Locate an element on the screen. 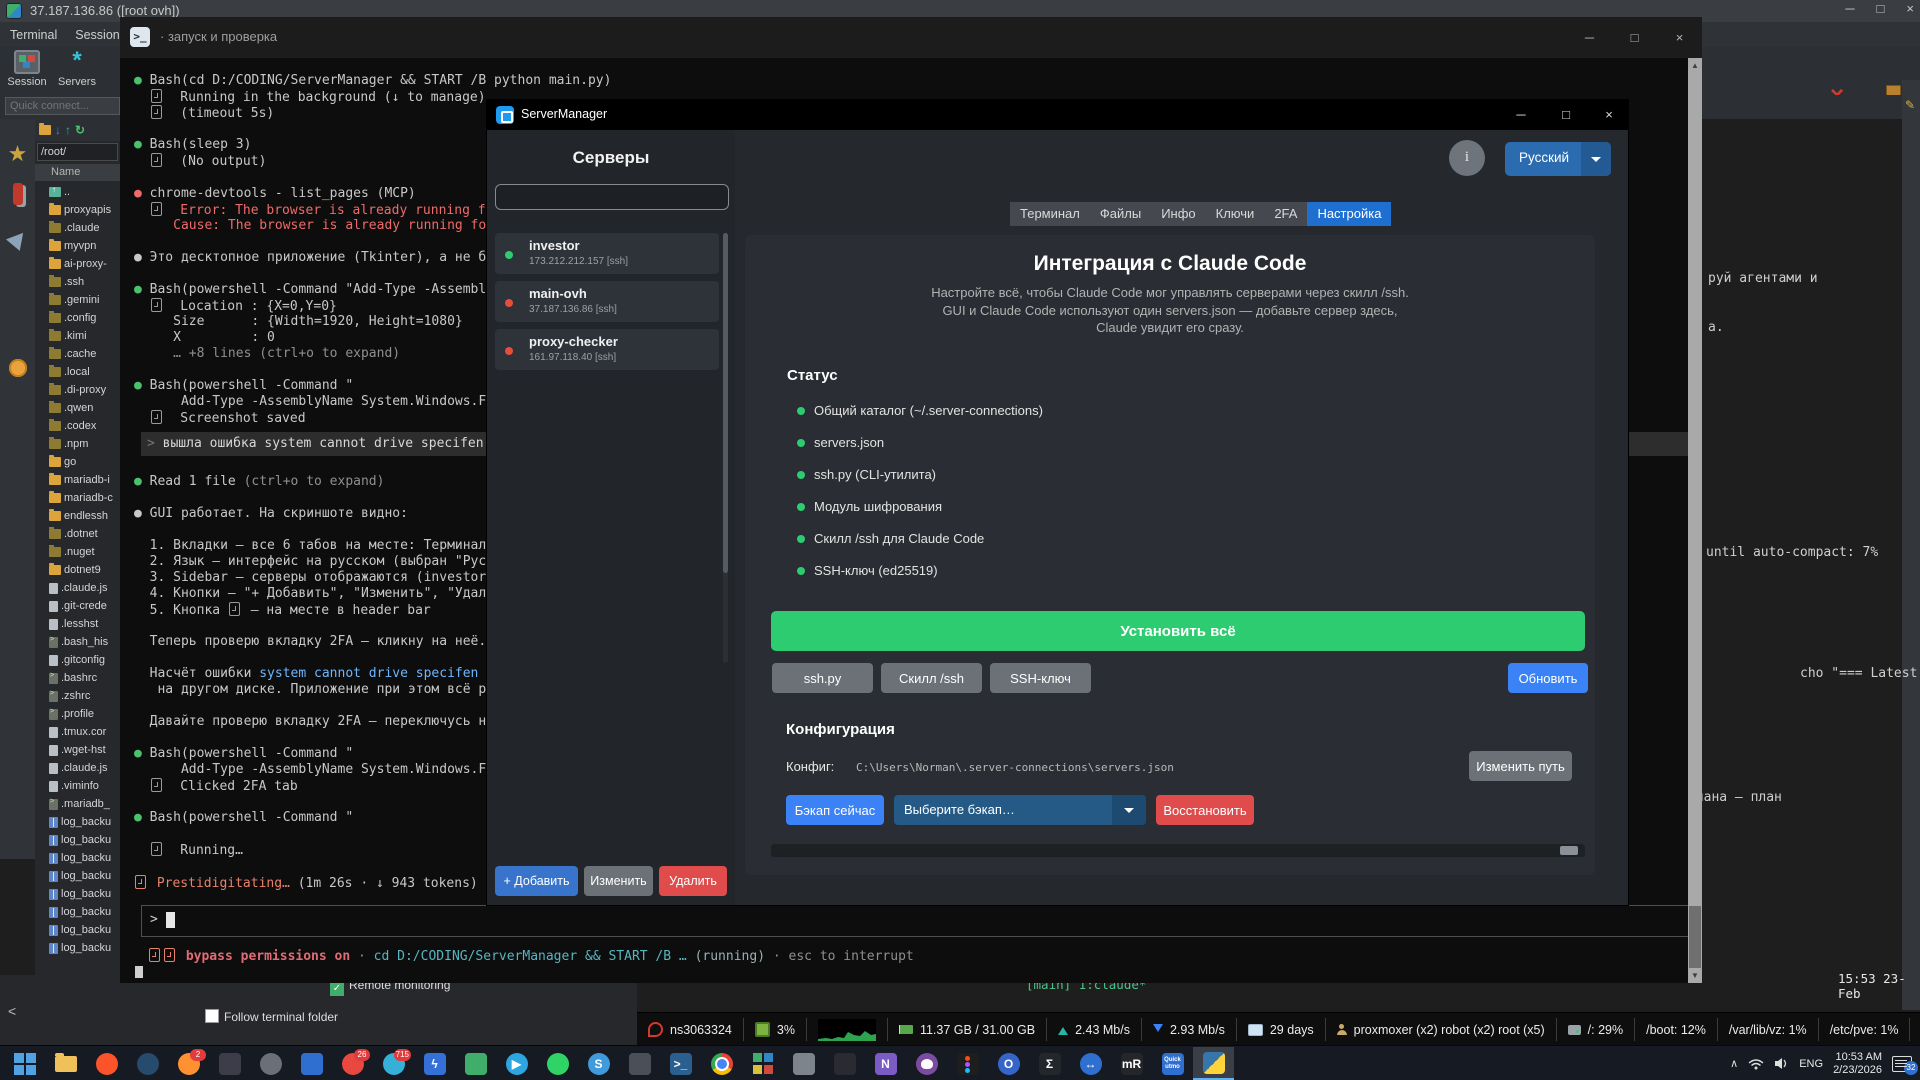 Image resolution: width=1920 pixels, height=1080 pixels. horizontal-scrollbar is located at coordinates (1178, 850).